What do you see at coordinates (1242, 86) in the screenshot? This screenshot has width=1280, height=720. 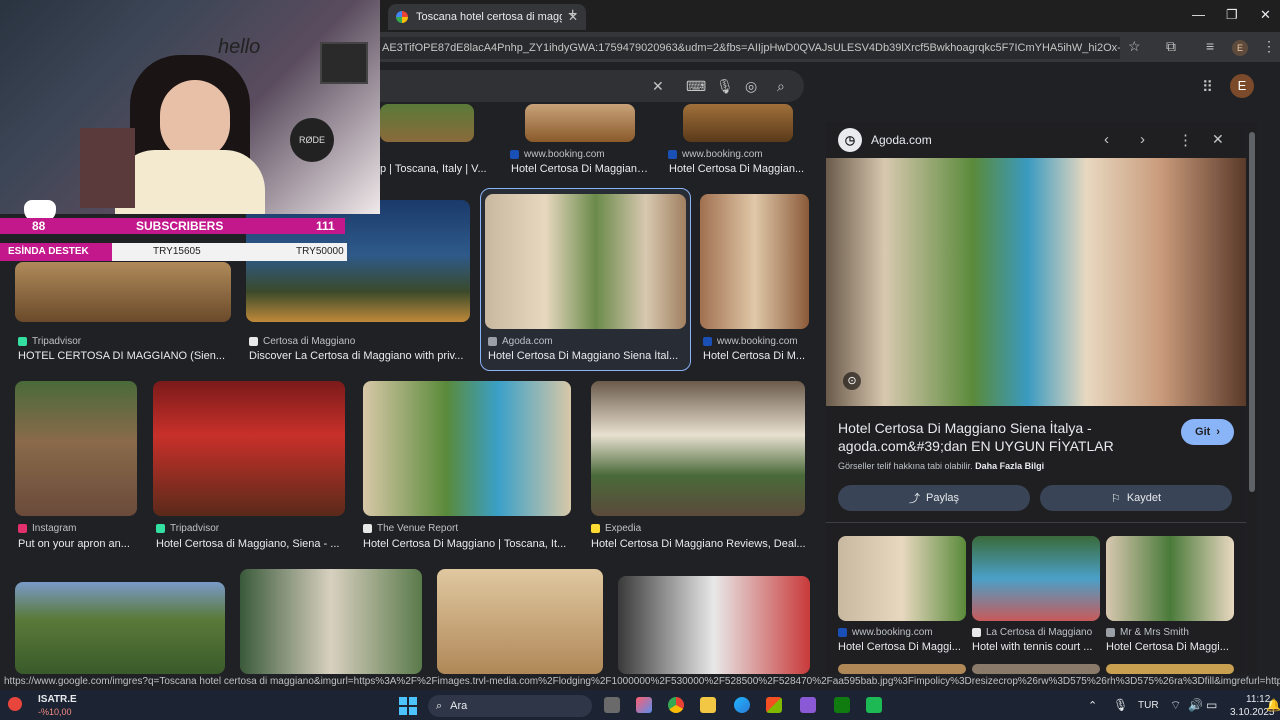 I see `account-avatar: E` at bounding box center [1242, 86].